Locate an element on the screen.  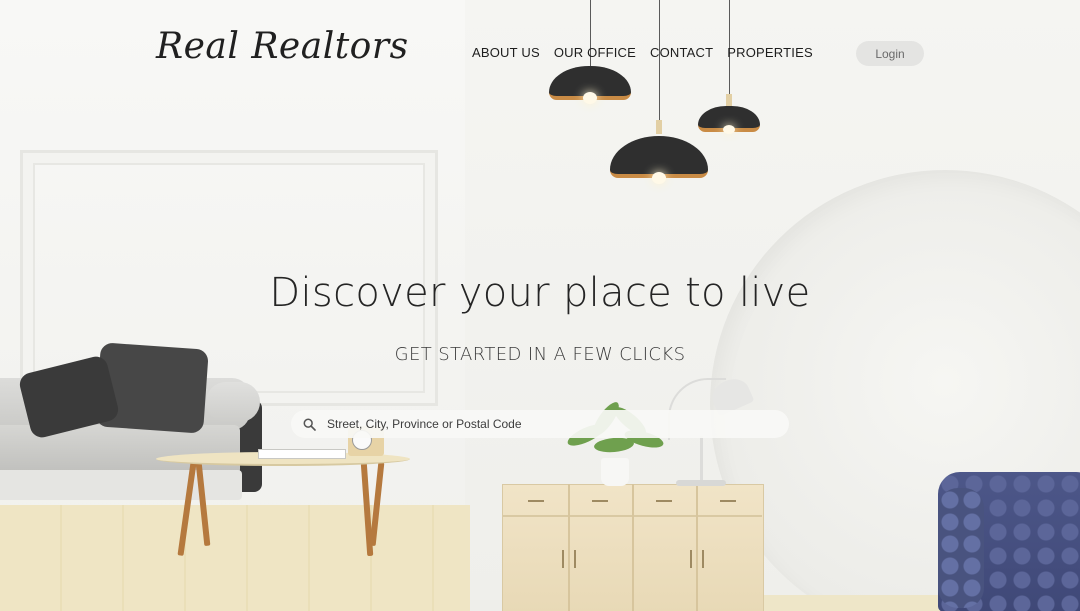
nav-about-us: ABOUT US is located at coordinates (506, 52).